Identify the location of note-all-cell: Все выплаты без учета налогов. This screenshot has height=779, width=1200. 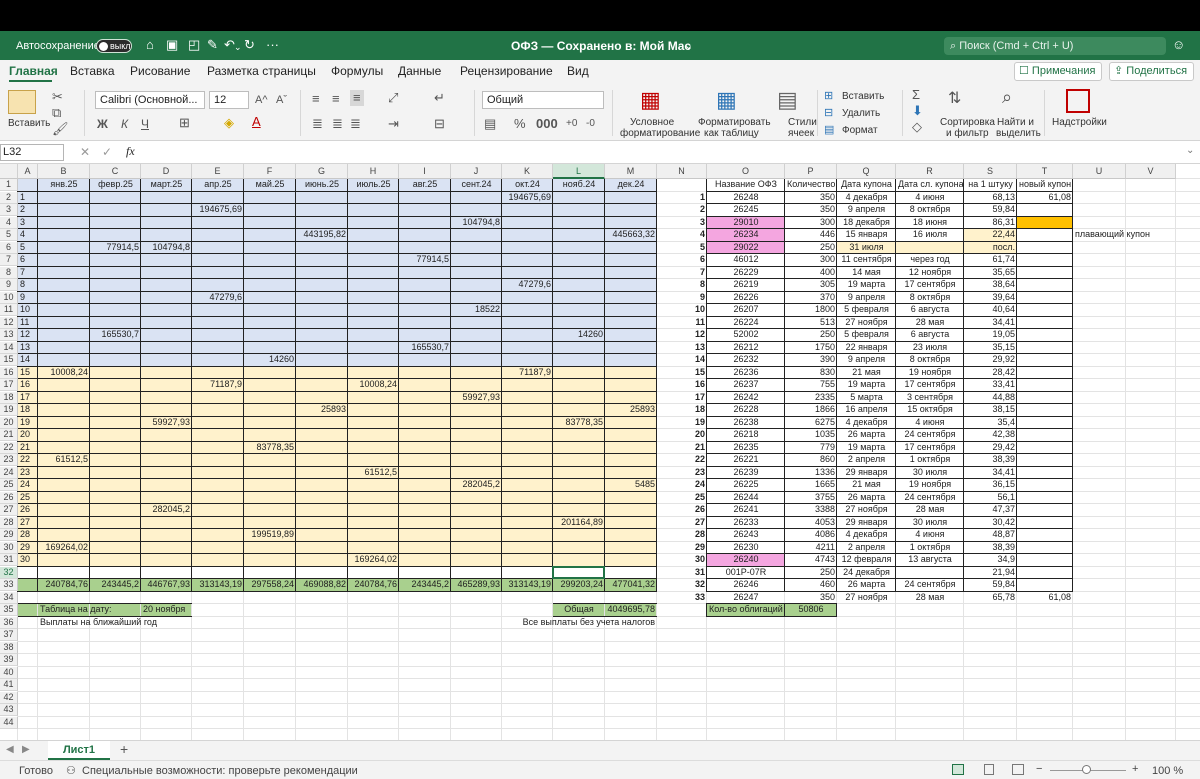
(579, 623).